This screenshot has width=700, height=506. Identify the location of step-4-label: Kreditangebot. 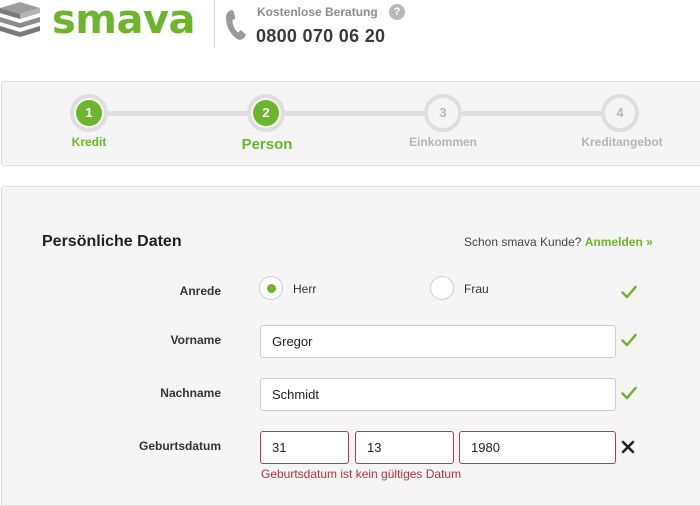
(622, 142).